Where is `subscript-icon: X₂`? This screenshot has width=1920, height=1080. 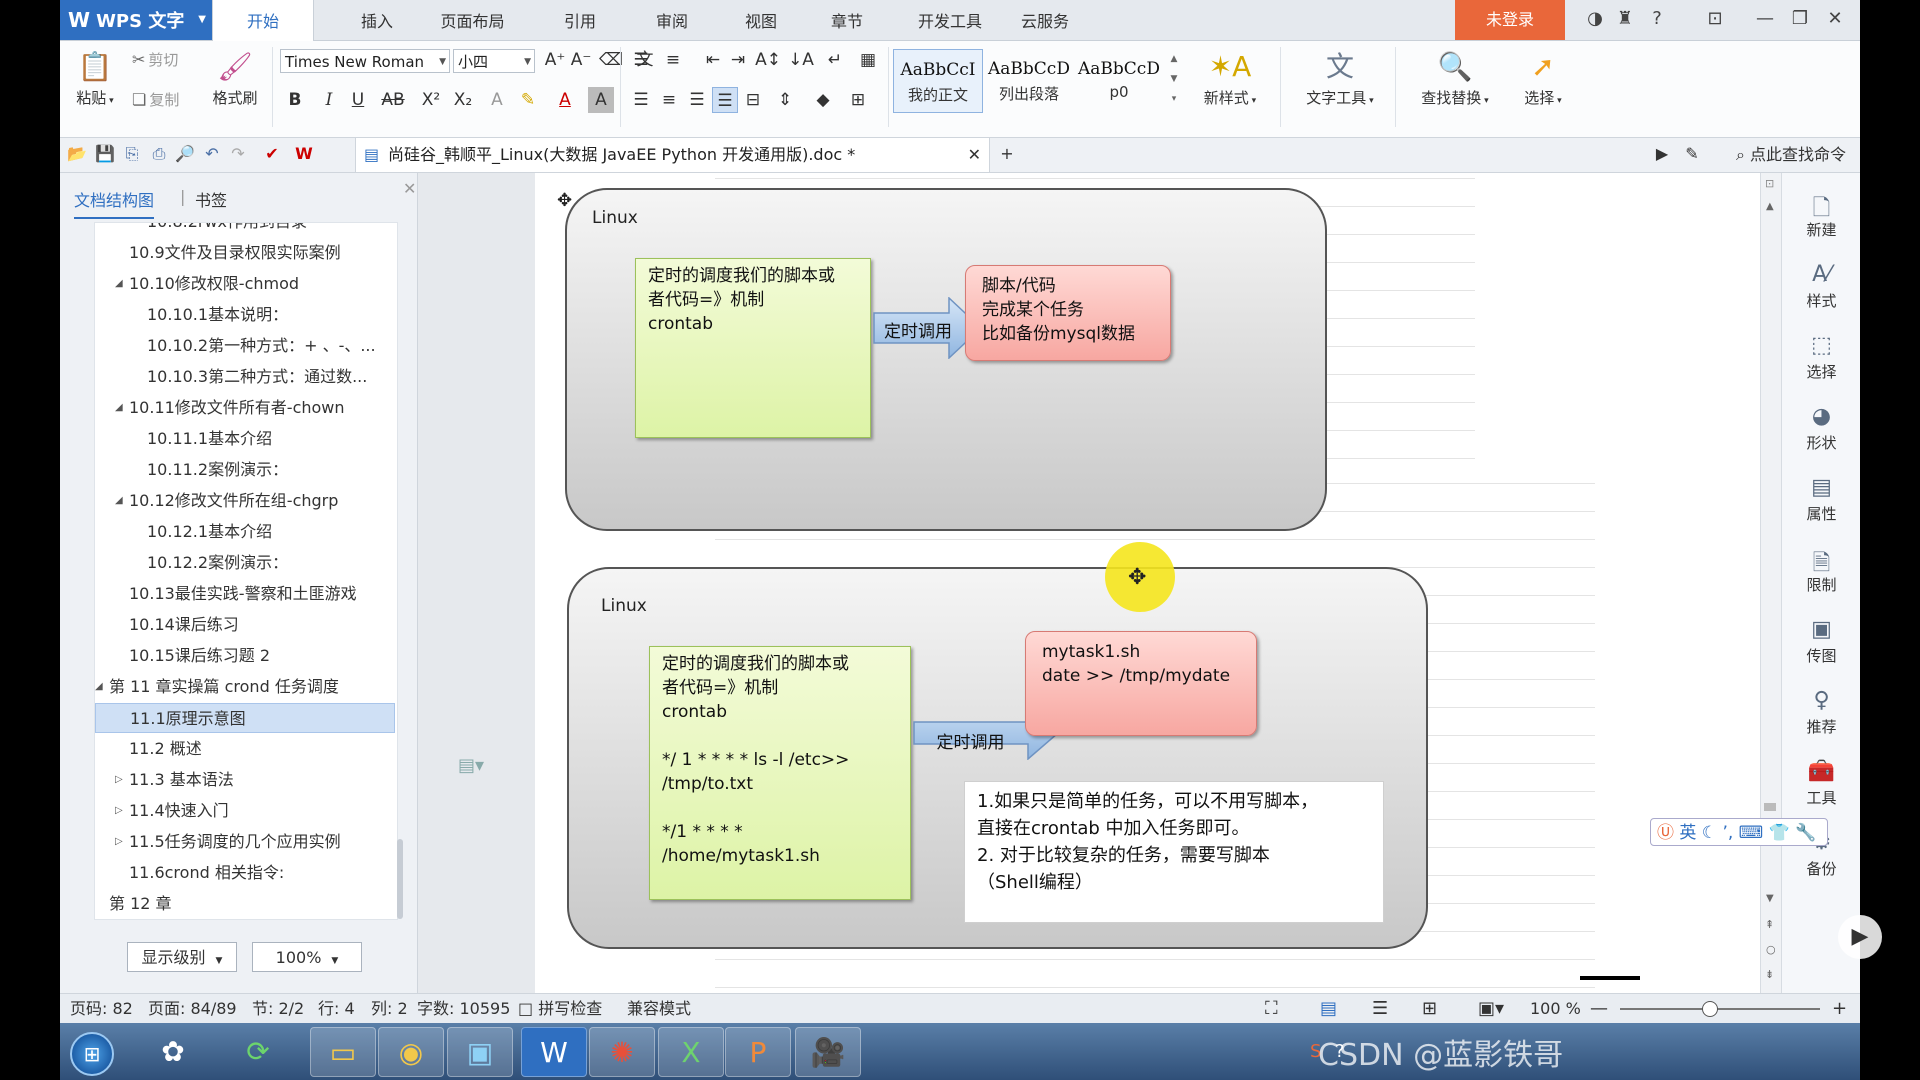 subscript-icon: X₂ is located at coordinates (463, 100).